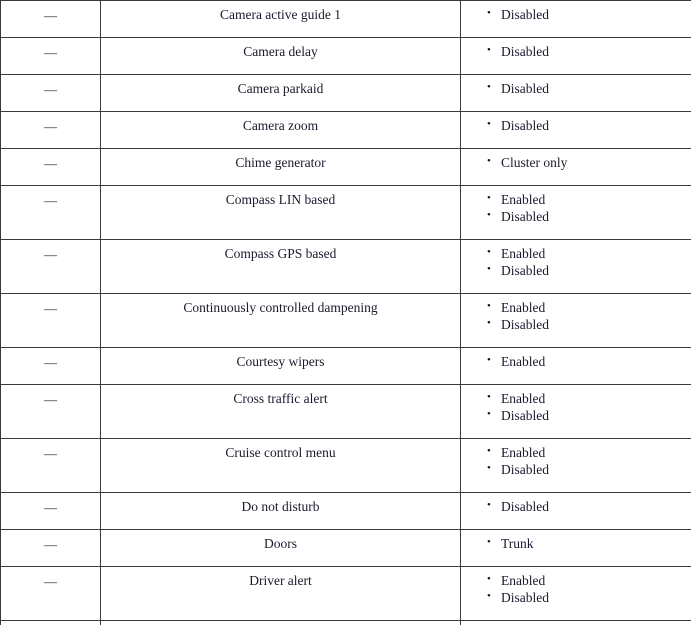  I want to click on option-list: Trunk, so click(576, 543).